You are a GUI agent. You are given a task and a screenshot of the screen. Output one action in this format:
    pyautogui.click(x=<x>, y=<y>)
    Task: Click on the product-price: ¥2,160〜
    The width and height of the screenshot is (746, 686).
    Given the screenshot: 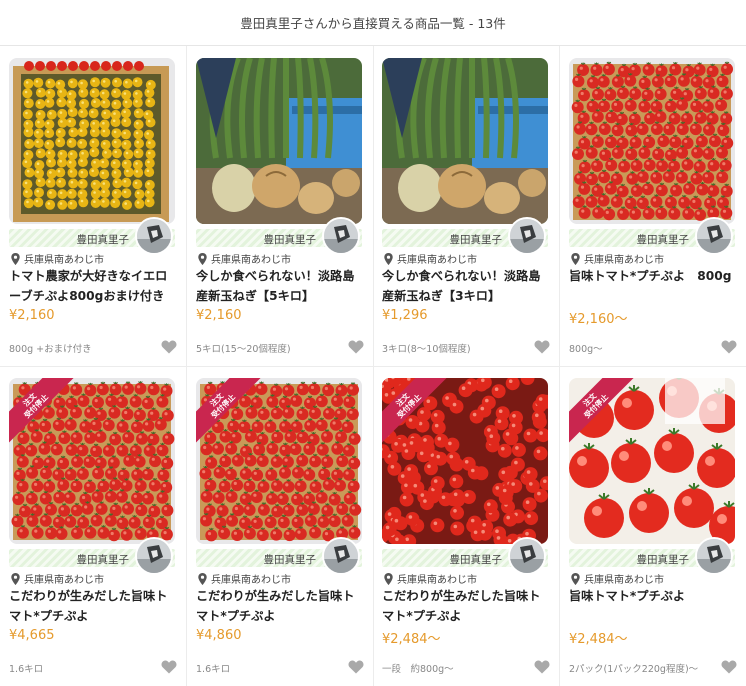 What is the action you would take?
    pyautogui.click(x=598, y=319)
    